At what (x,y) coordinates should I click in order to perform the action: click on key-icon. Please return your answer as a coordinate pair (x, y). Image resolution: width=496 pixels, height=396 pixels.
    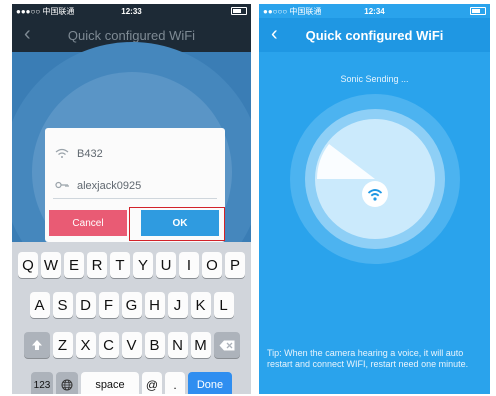
    Looking at the image, I should click on (62, 186).